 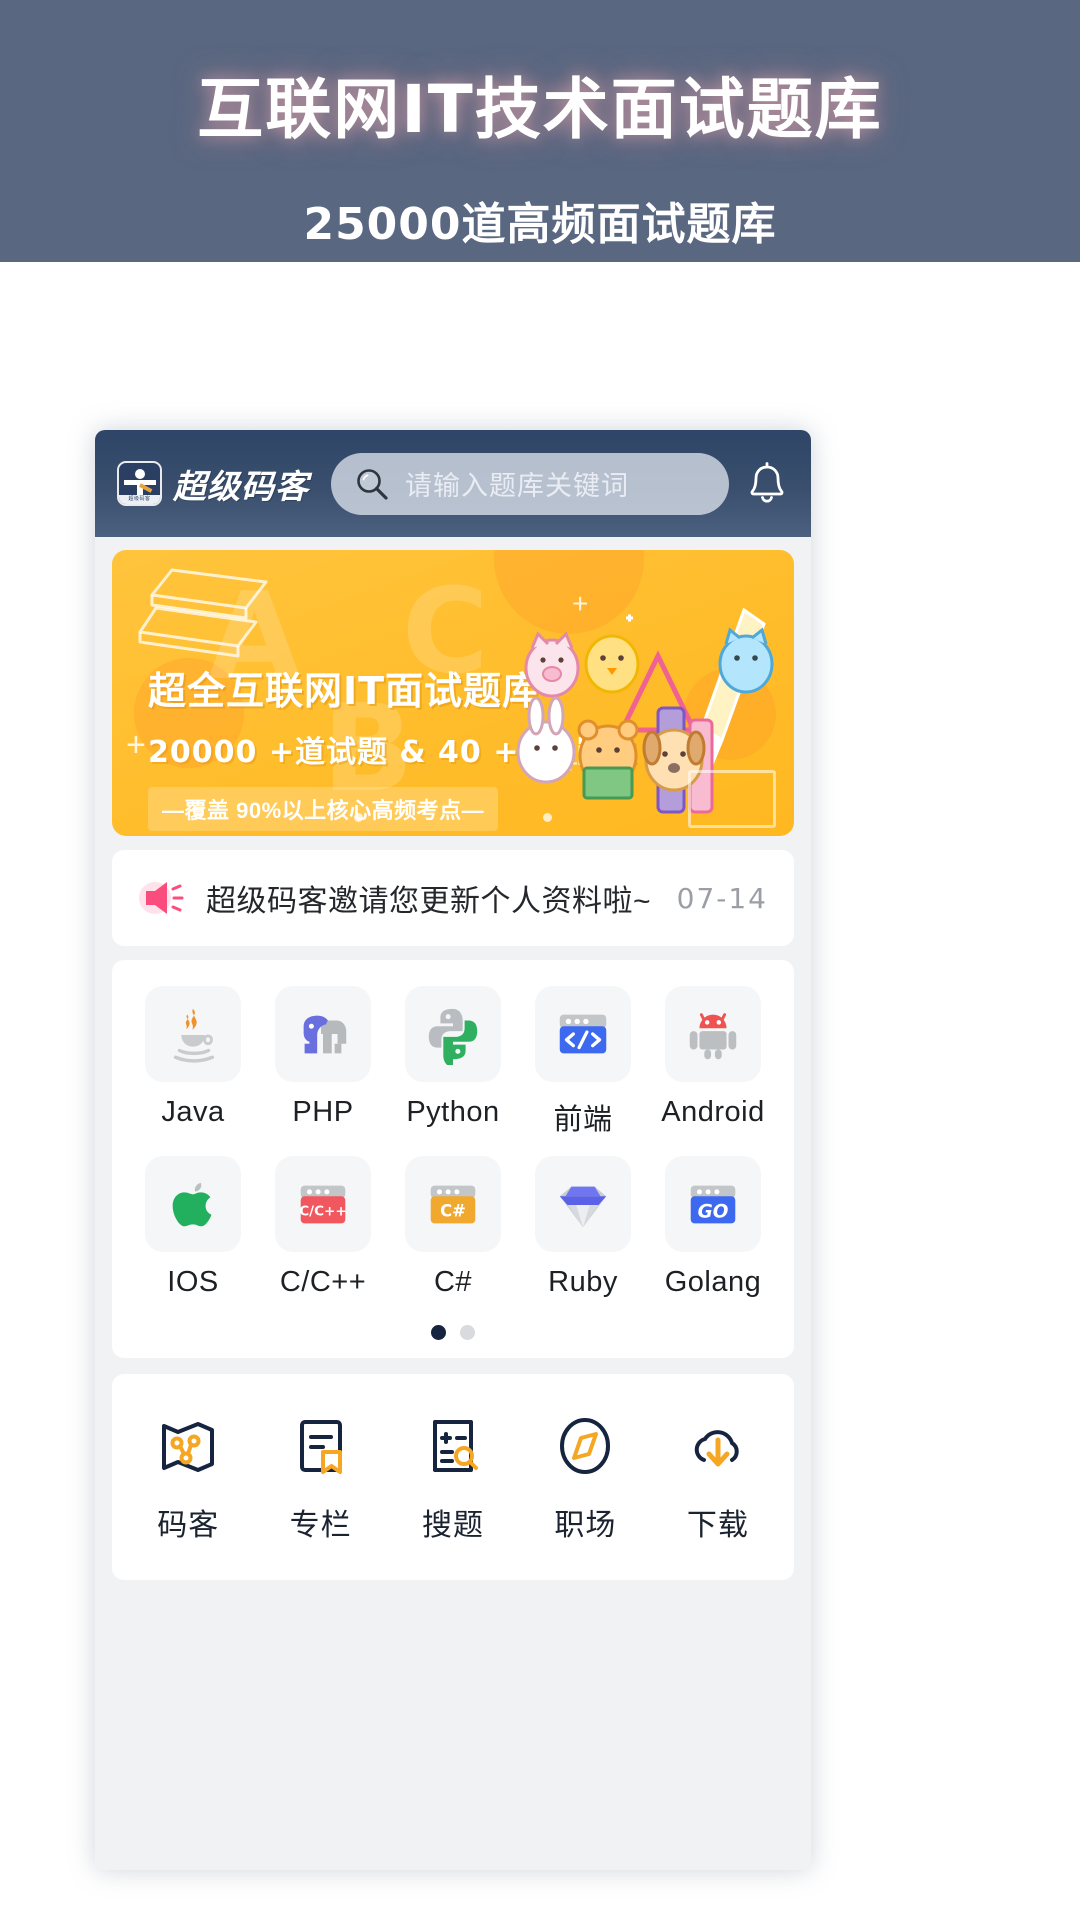 What do you see at coordinates (453, 1112) in the screenshot?
I see `category-label: Python` at bounding box center [453, 1112].